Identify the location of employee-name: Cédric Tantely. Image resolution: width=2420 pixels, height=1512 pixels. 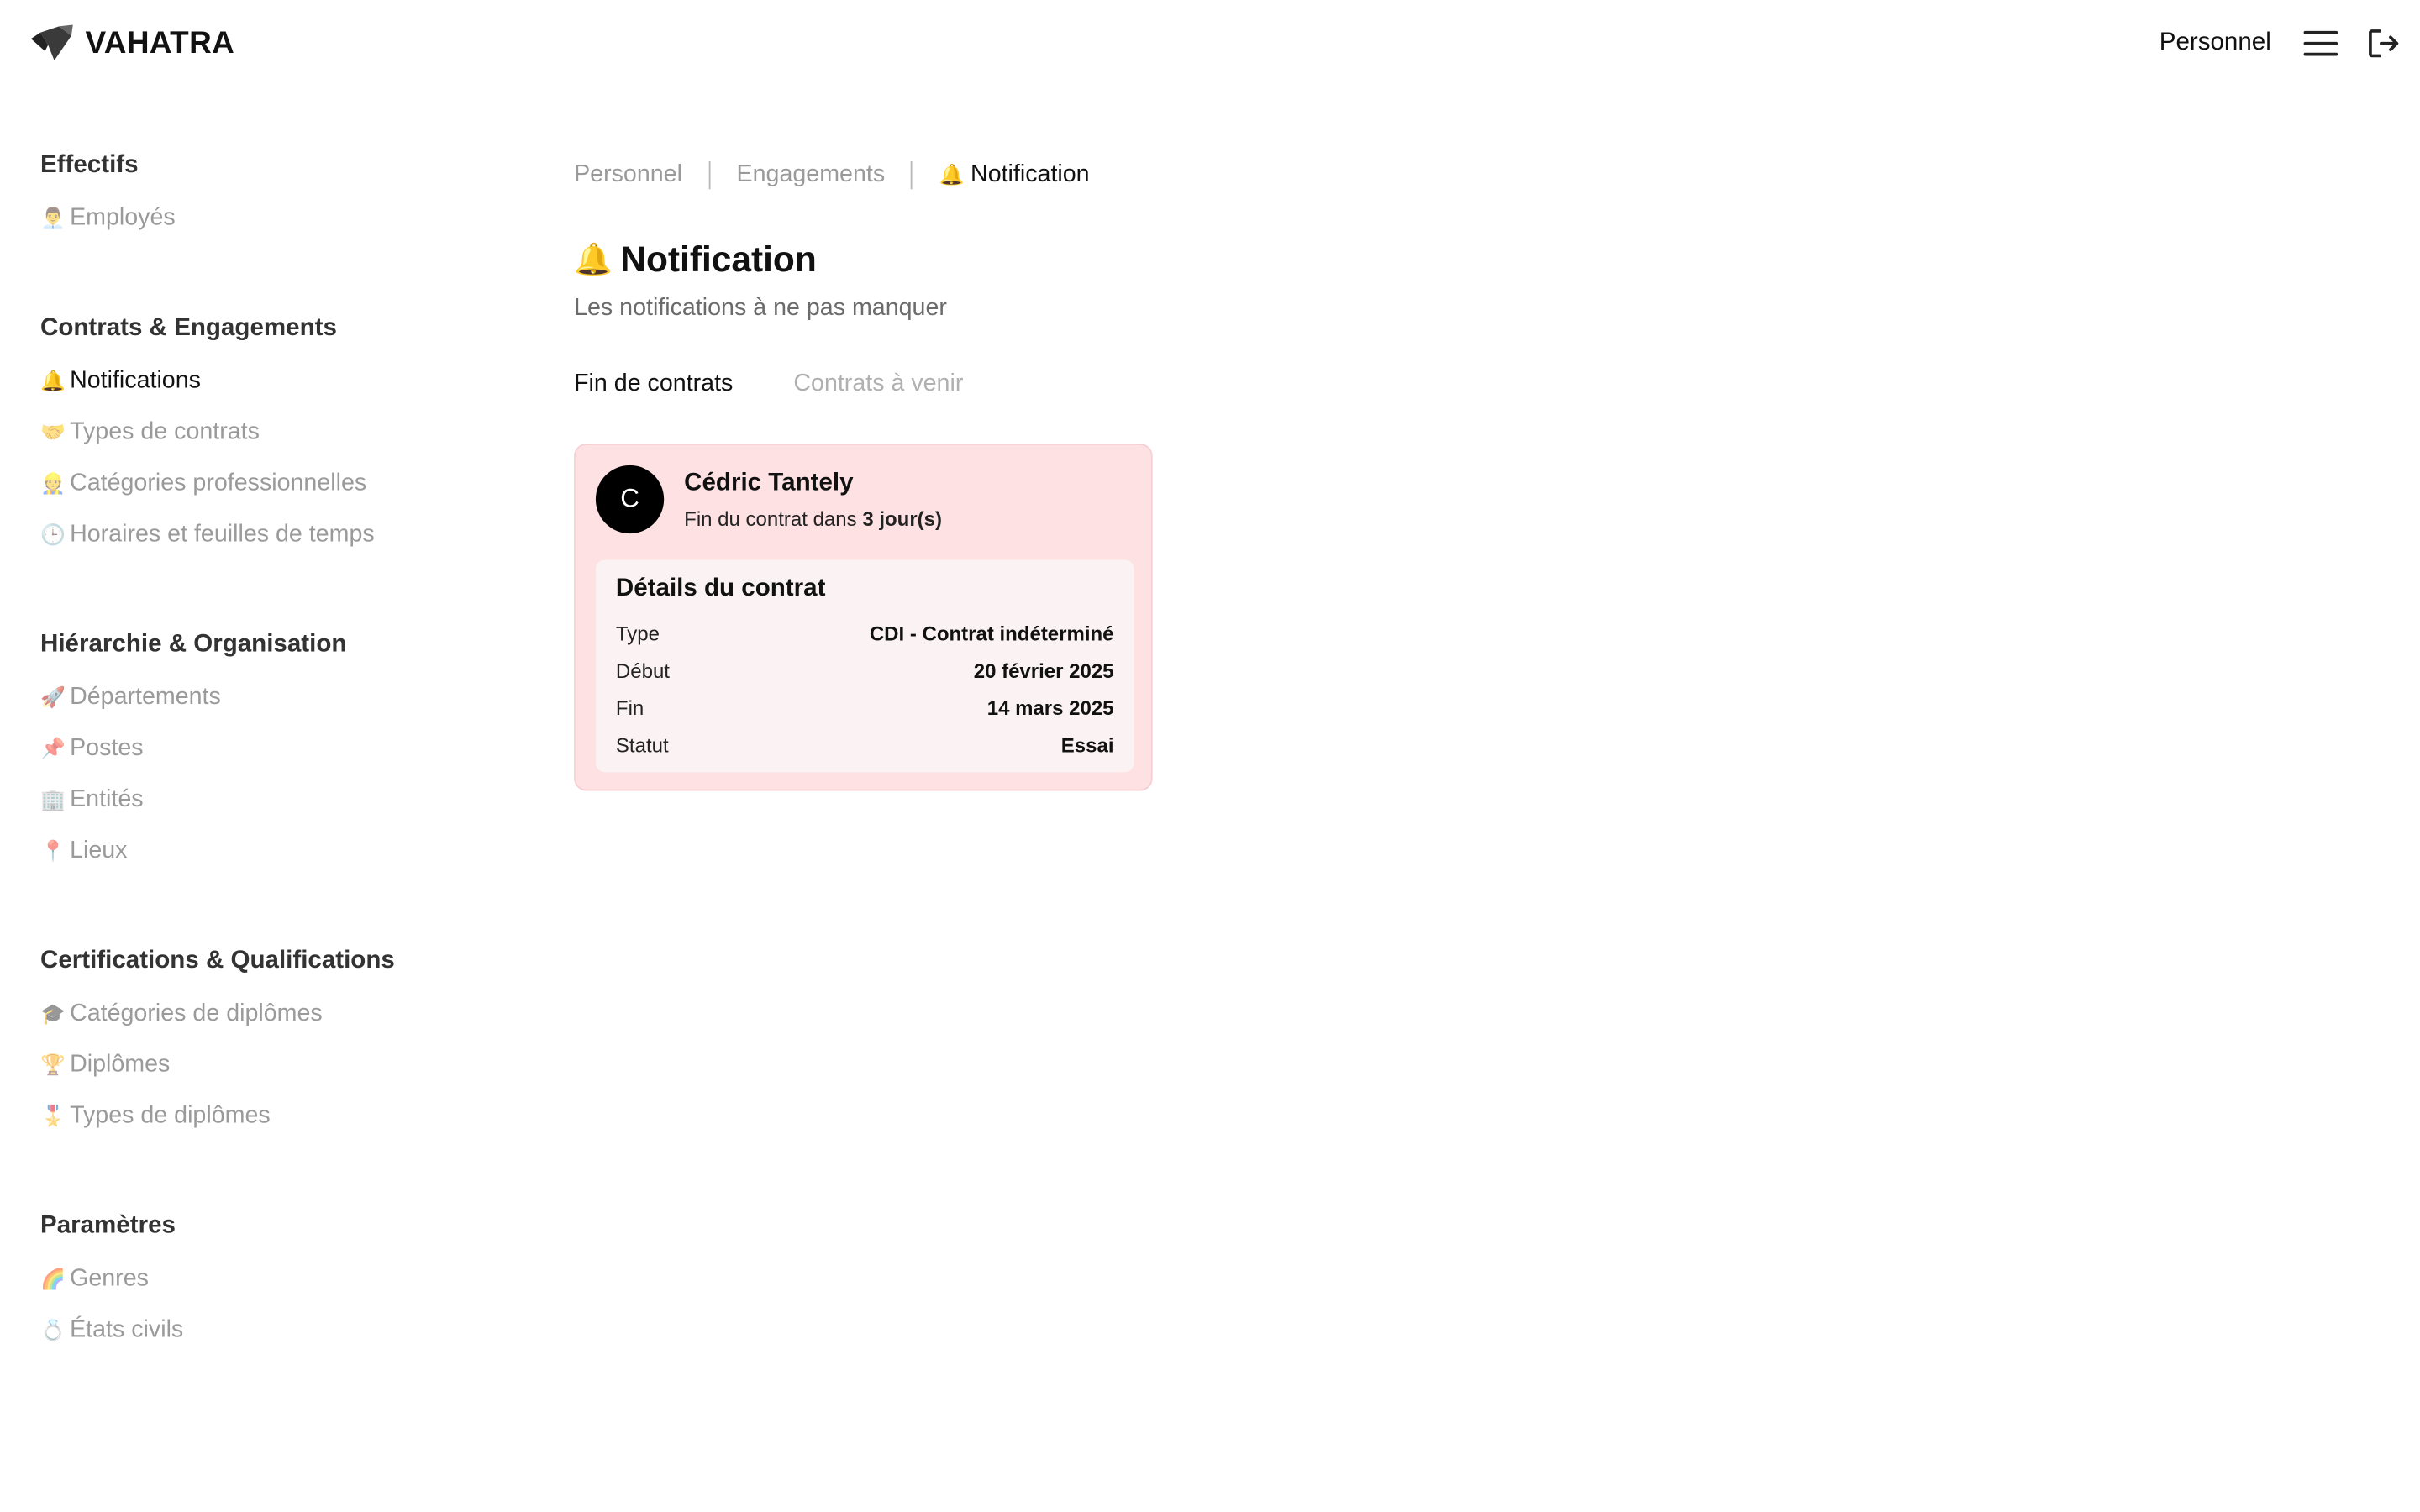
(769, 483).